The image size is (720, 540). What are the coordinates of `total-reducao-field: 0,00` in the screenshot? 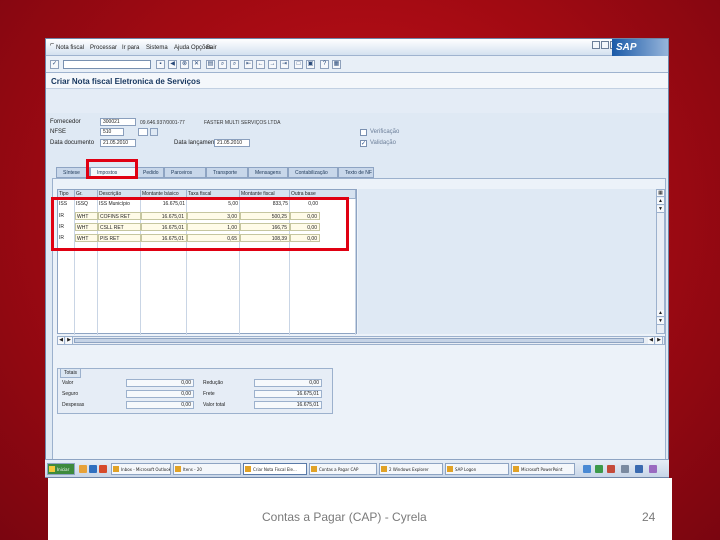 It's located at (288, 383).